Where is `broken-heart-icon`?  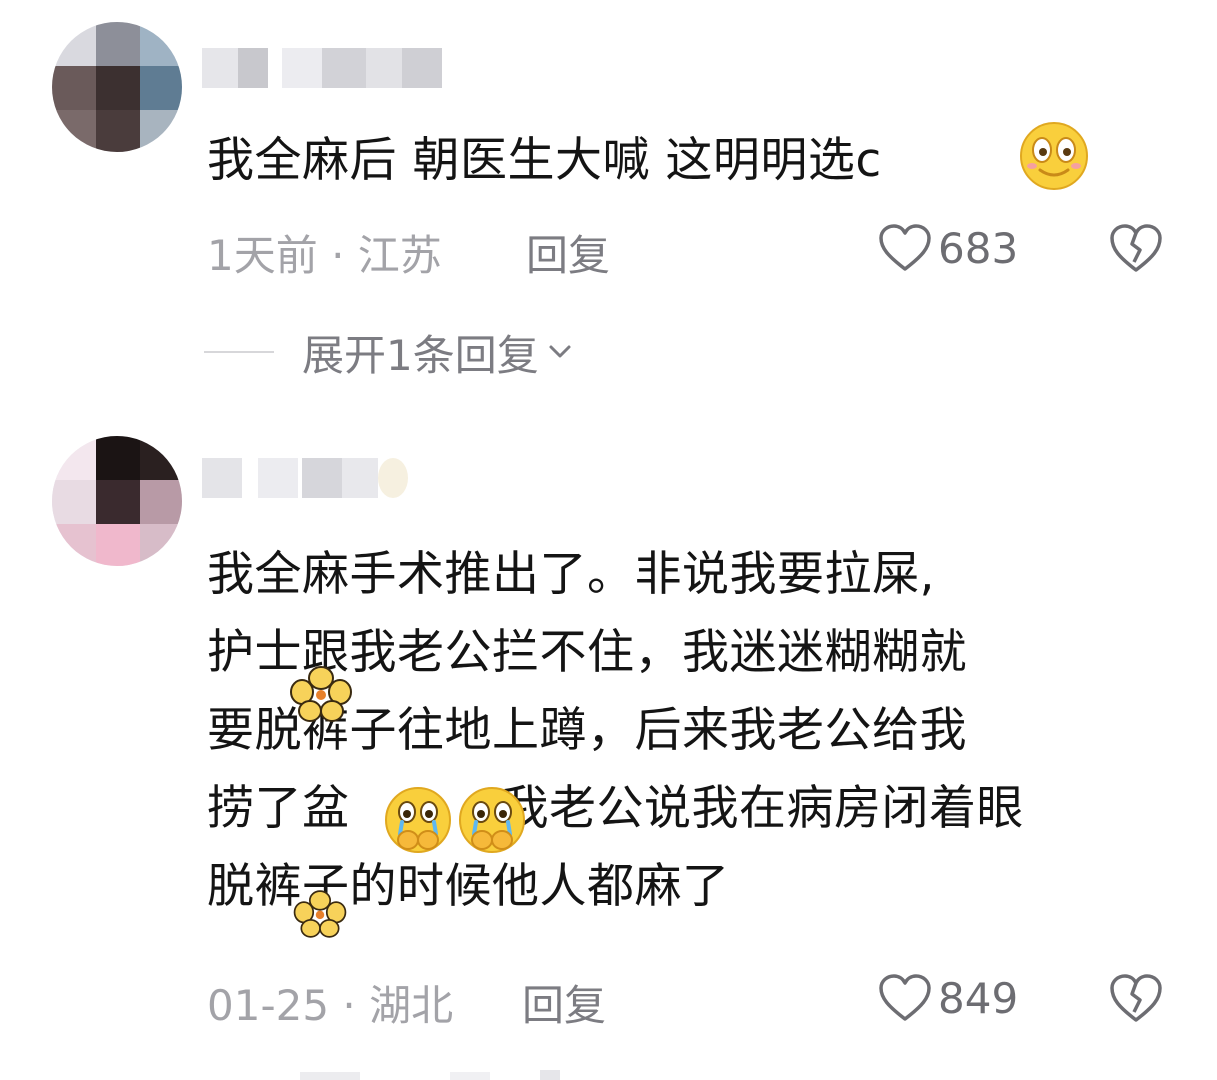
broken-heart-icon is located at coordinates (1136, 998).